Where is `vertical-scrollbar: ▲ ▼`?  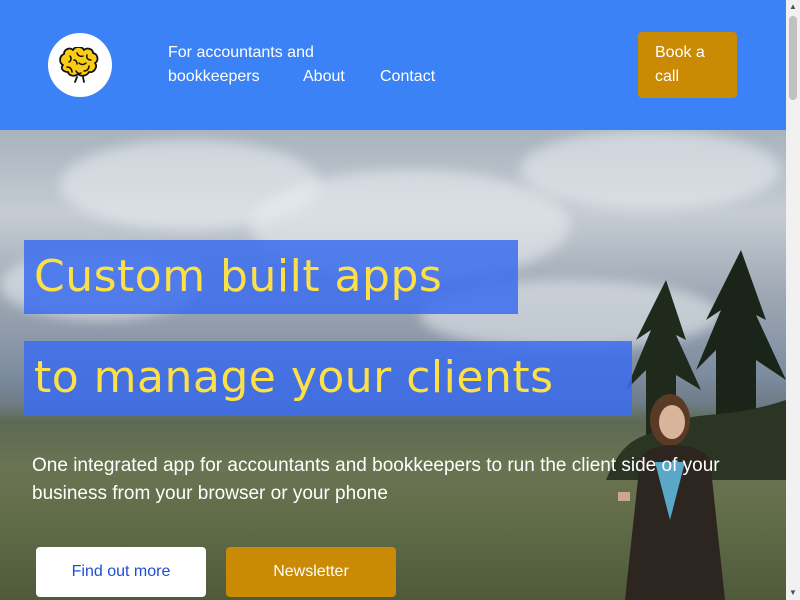
vertical-scrollbar: ▲ ▼ is located at coordinates (793, 300).